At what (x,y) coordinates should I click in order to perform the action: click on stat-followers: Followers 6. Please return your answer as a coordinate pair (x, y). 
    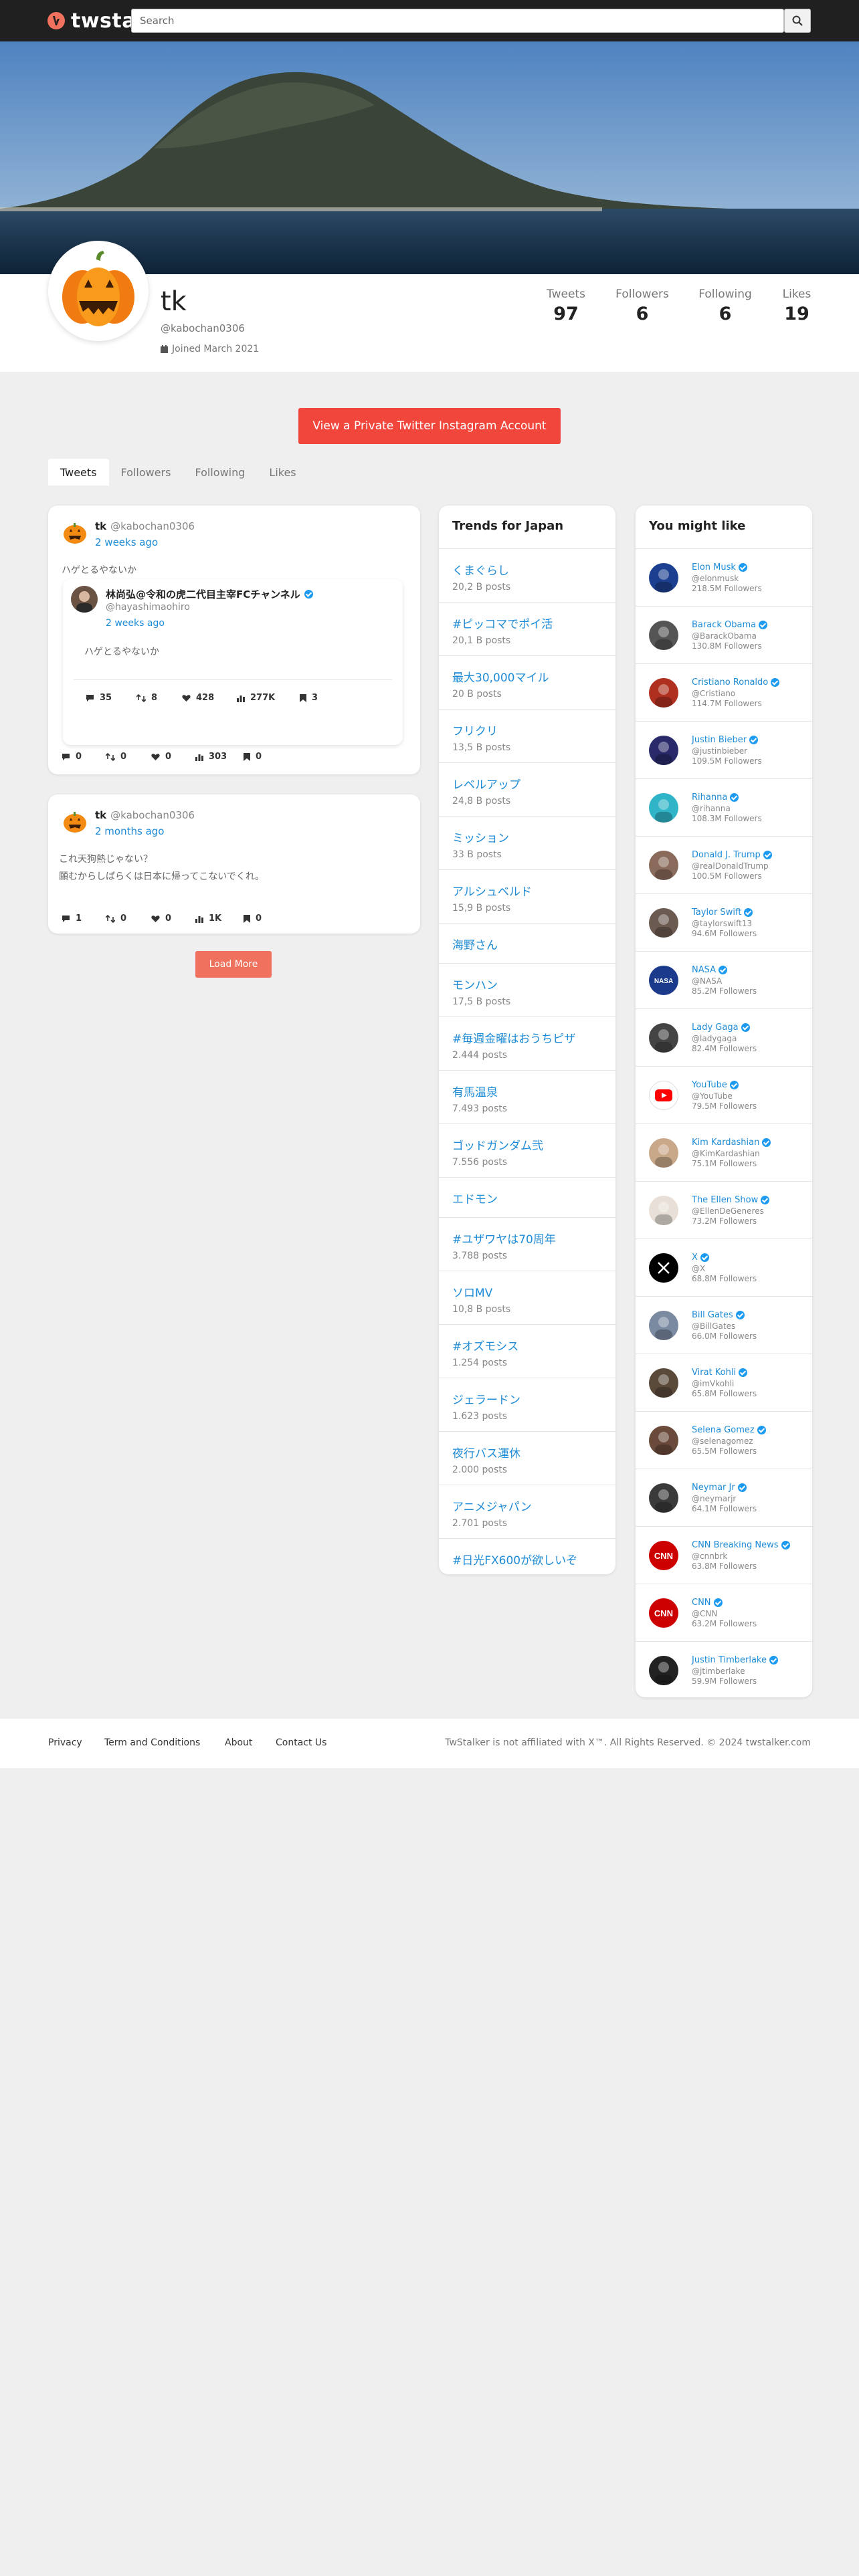
    Looking at the image, I should click on (642, 306).